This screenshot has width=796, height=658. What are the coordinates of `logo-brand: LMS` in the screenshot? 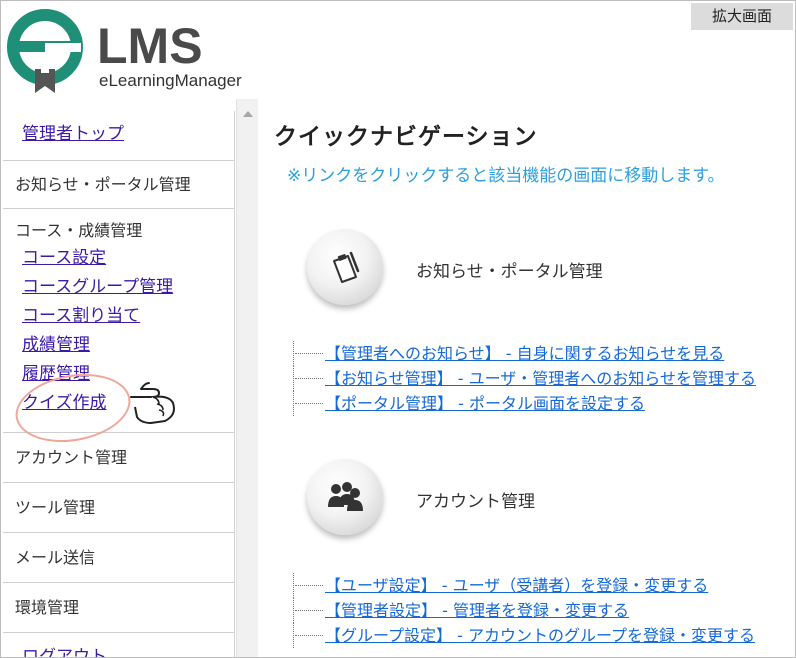 It's located at (150, 46).